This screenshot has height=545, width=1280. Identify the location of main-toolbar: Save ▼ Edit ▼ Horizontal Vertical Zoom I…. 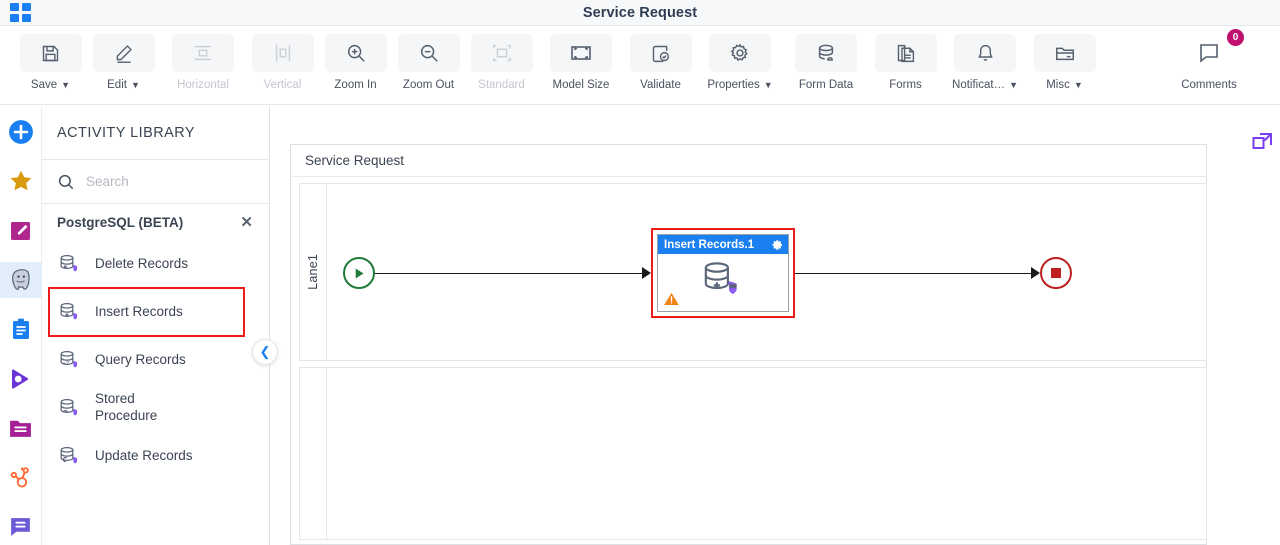
(640, 65).